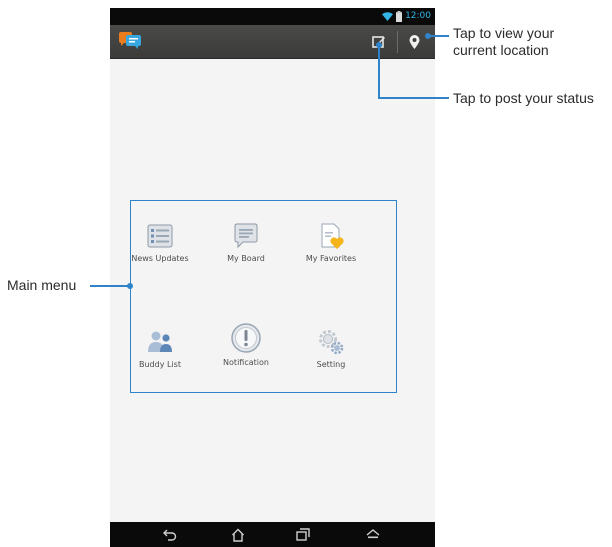 This screenshot has width=612, height=547. I want to click on action-bar-divider, so click(397, 42).